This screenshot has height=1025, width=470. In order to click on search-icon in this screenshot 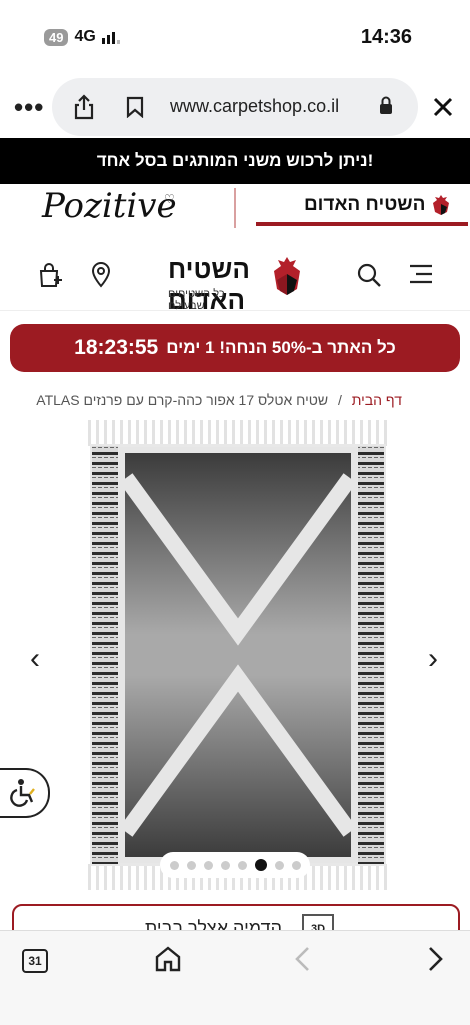, I will do `click(369, 275)`.